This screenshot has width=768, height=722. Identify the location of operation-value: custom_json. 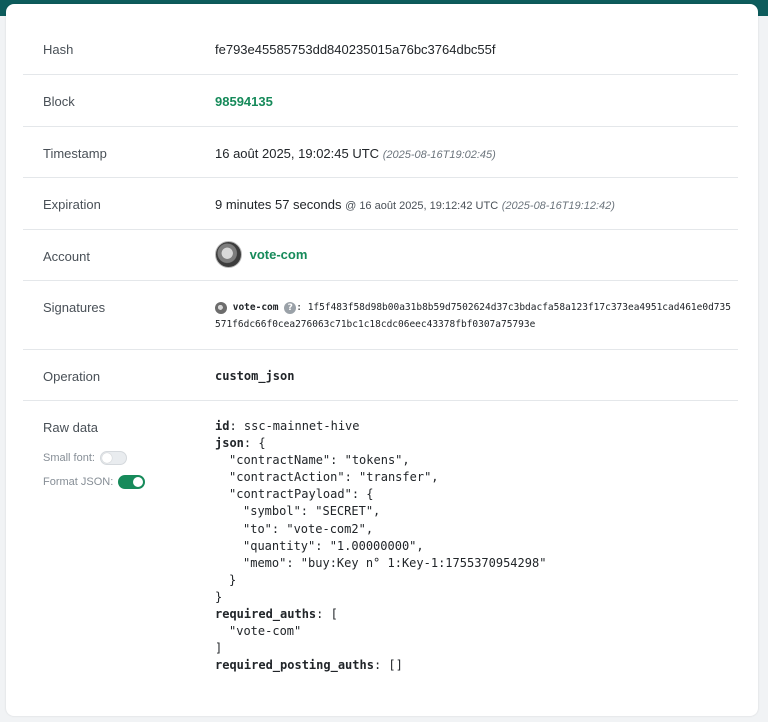
(255, 376).